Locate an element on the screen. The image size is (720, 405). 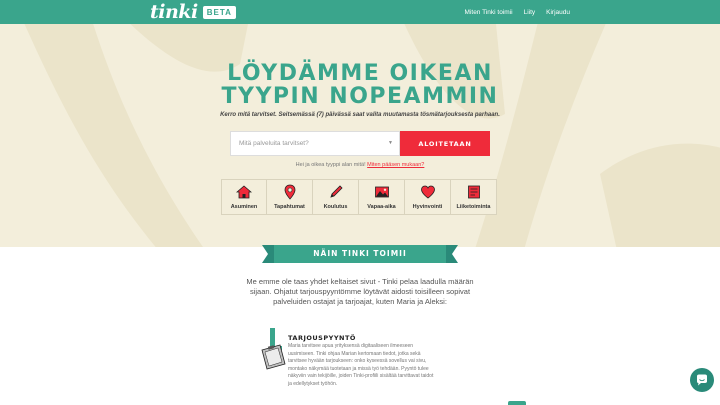
chat-bubble-icon is located at coordinates (702, 380).